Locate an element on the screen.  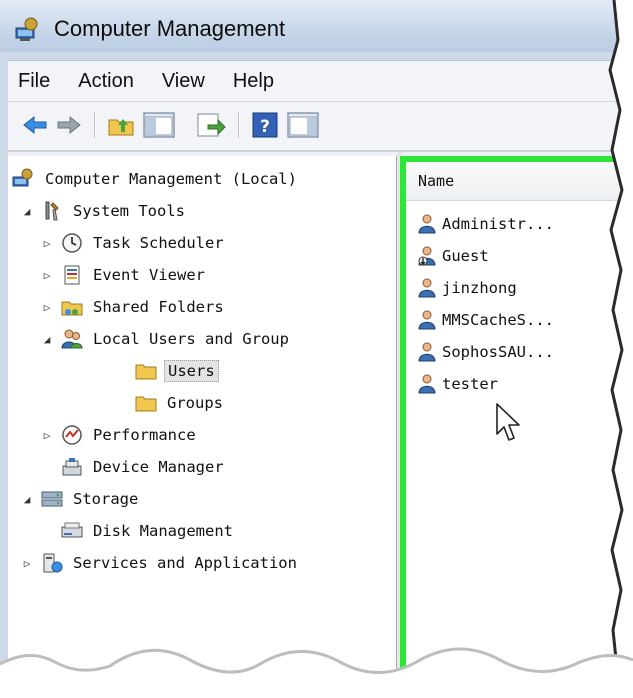
list-item-name: tester is located at coordinates (470, 384).